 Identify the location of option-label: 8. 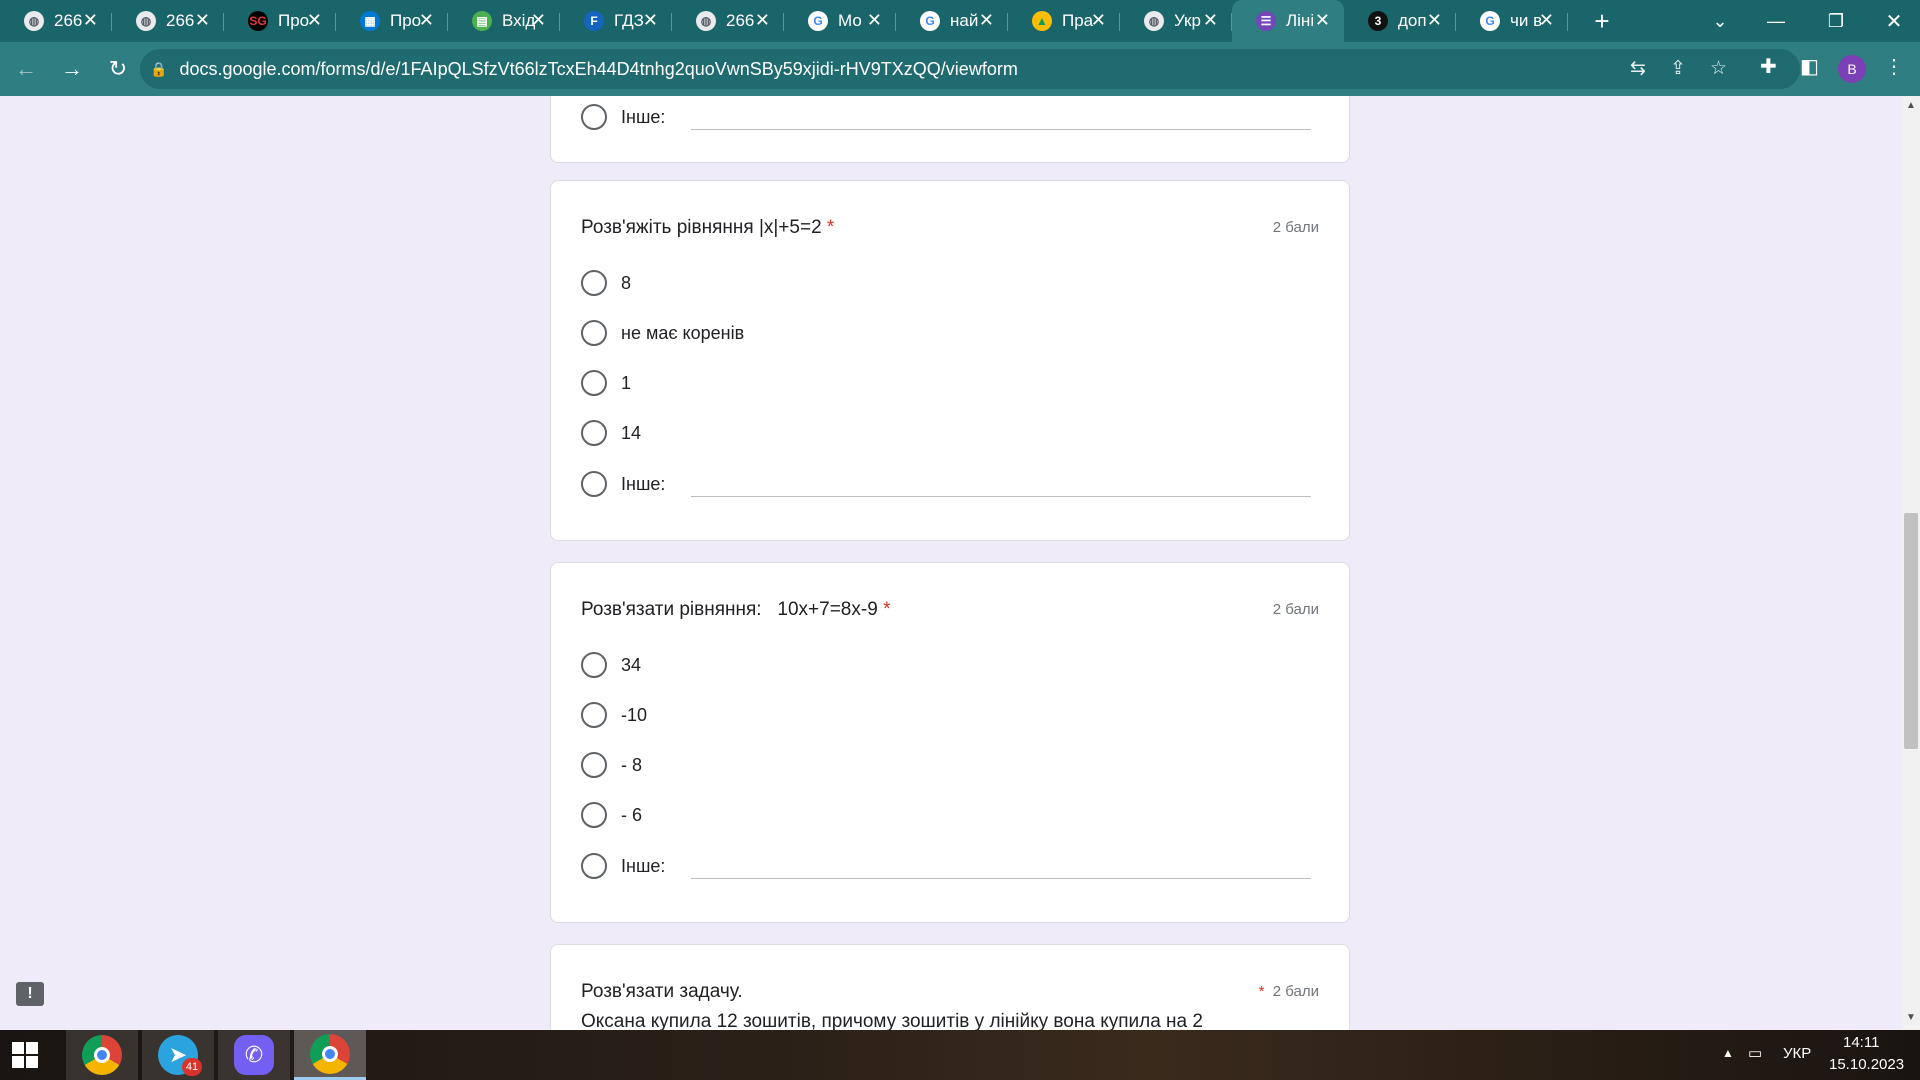
(626, 282).